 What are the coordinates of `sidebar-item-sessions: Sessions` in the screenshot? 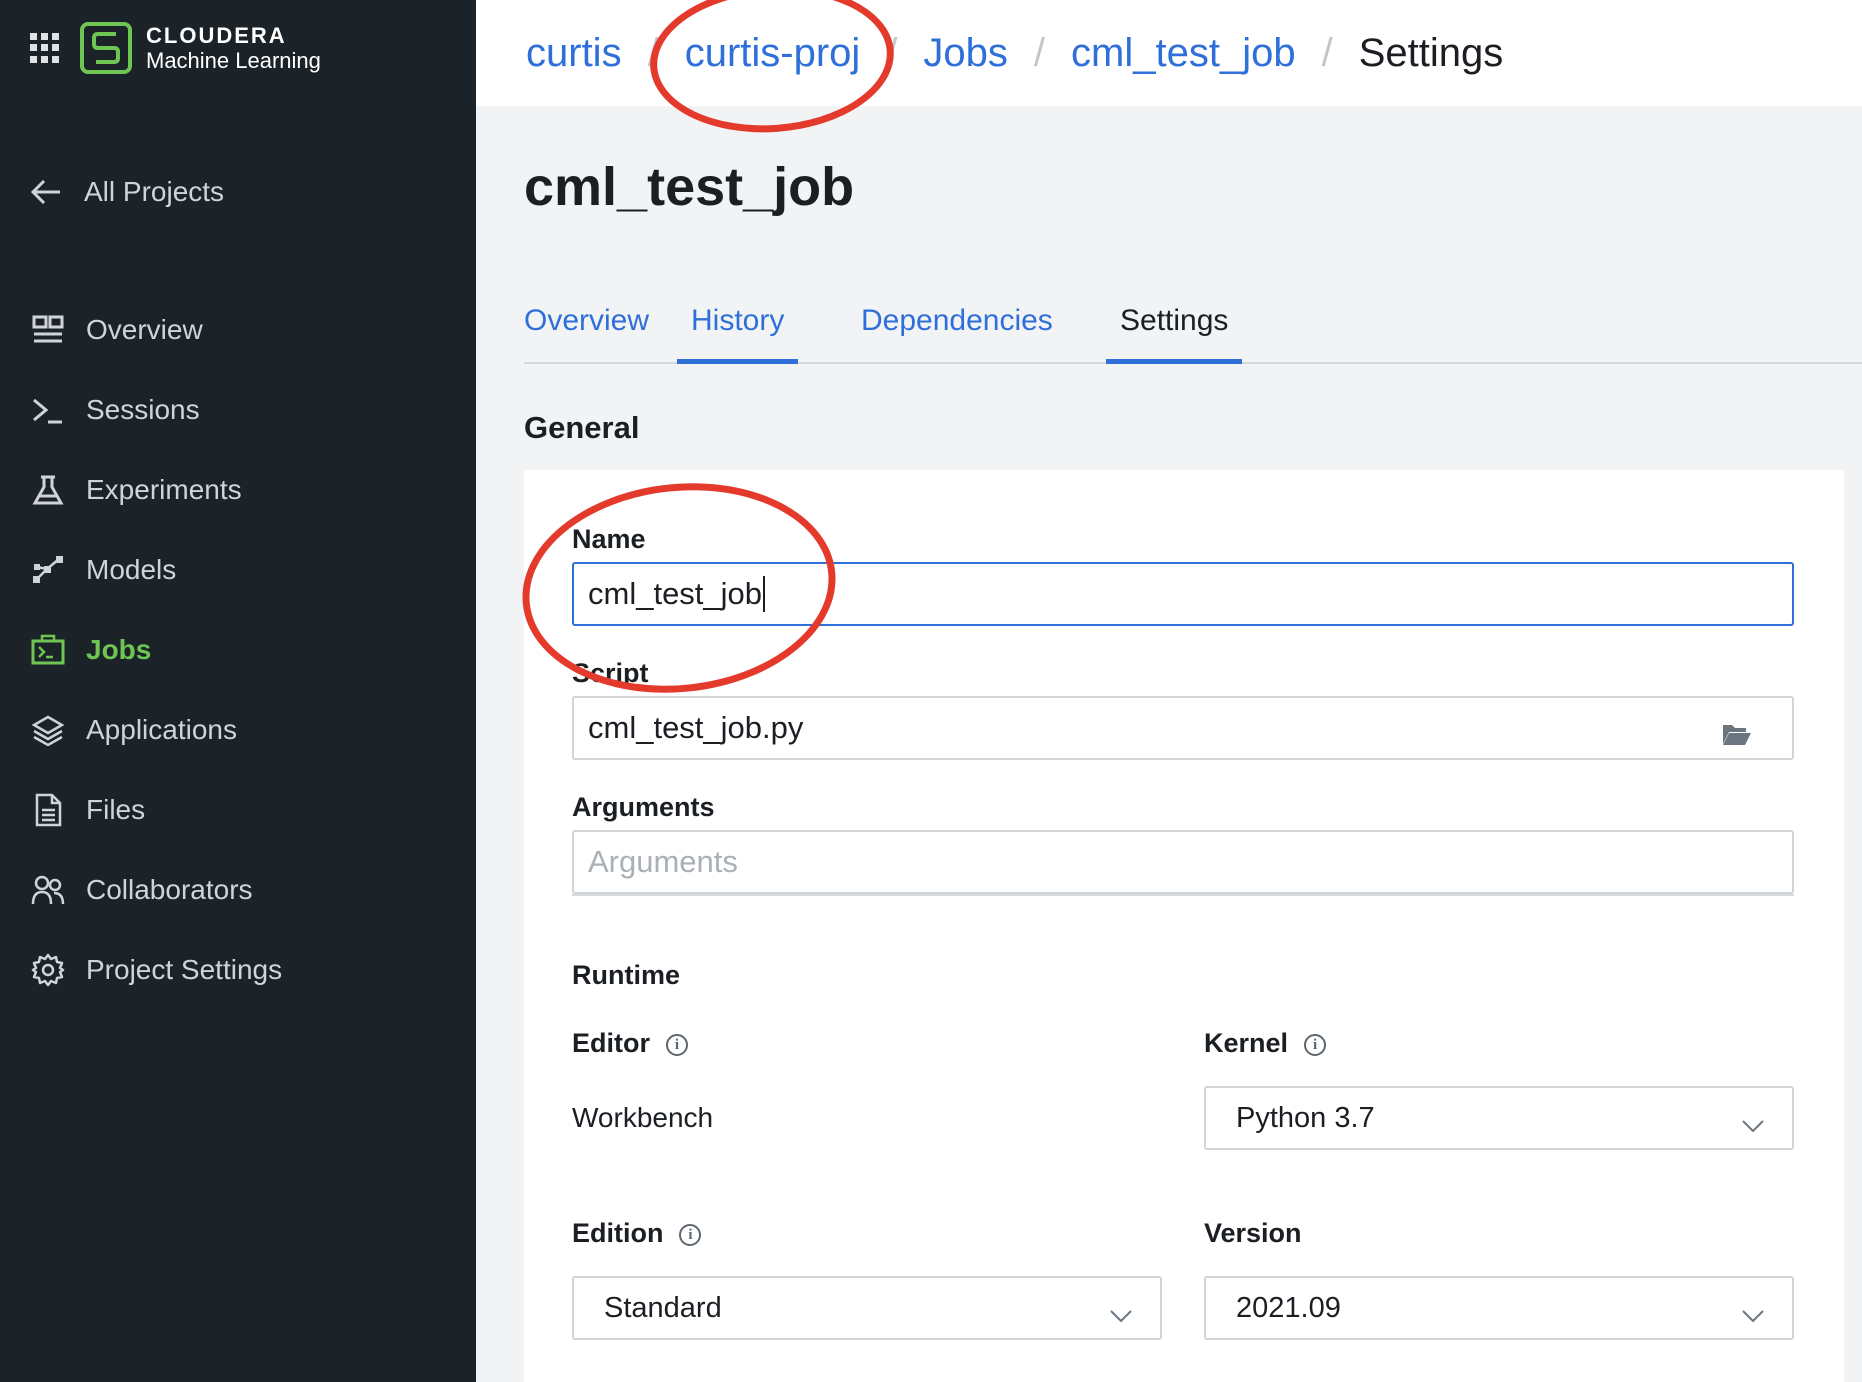 It's located at (240, 410).